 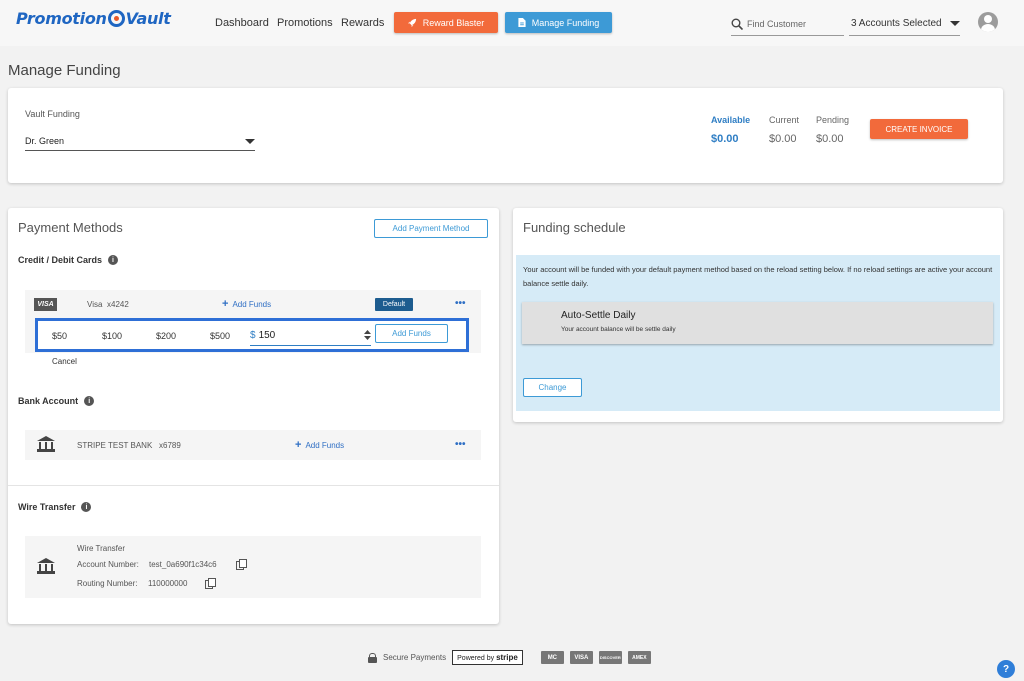 I want to click on card-more-options-icon: •••, so click(x=460, y=303).